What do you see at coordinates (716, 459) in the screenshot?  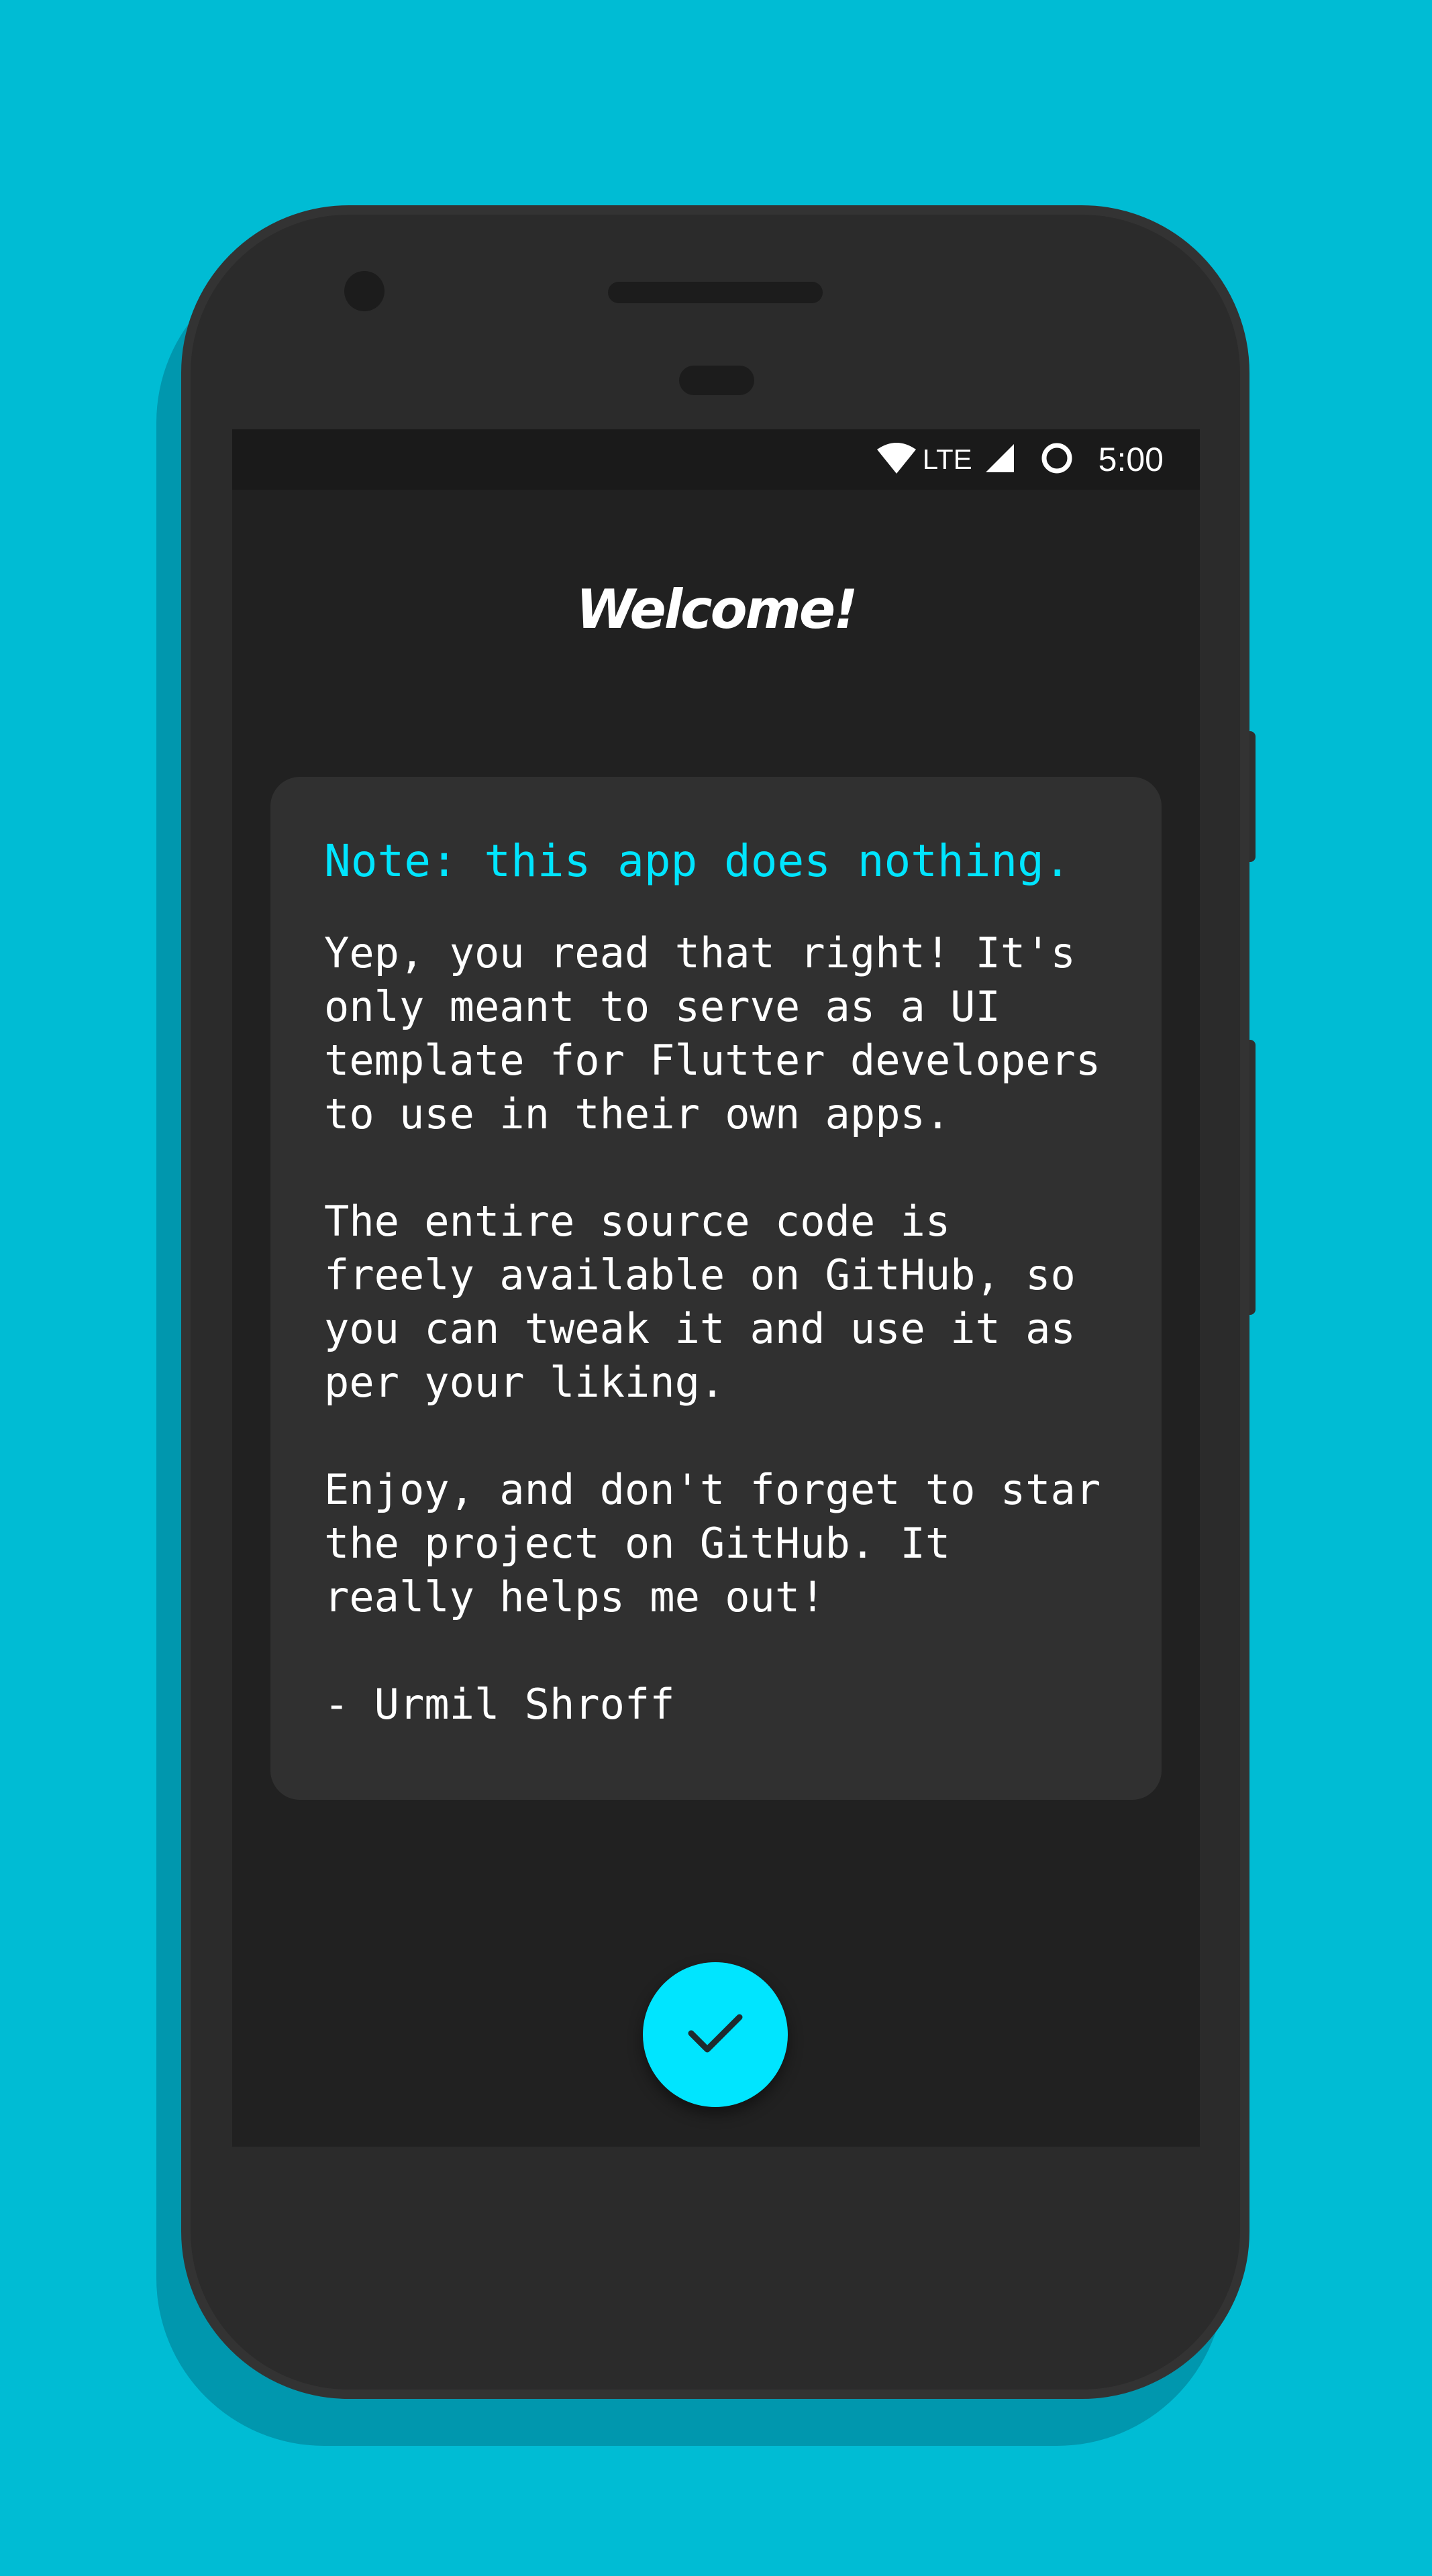 I see `status-bar: LTE 5:00` at bounding box center [716, 459].